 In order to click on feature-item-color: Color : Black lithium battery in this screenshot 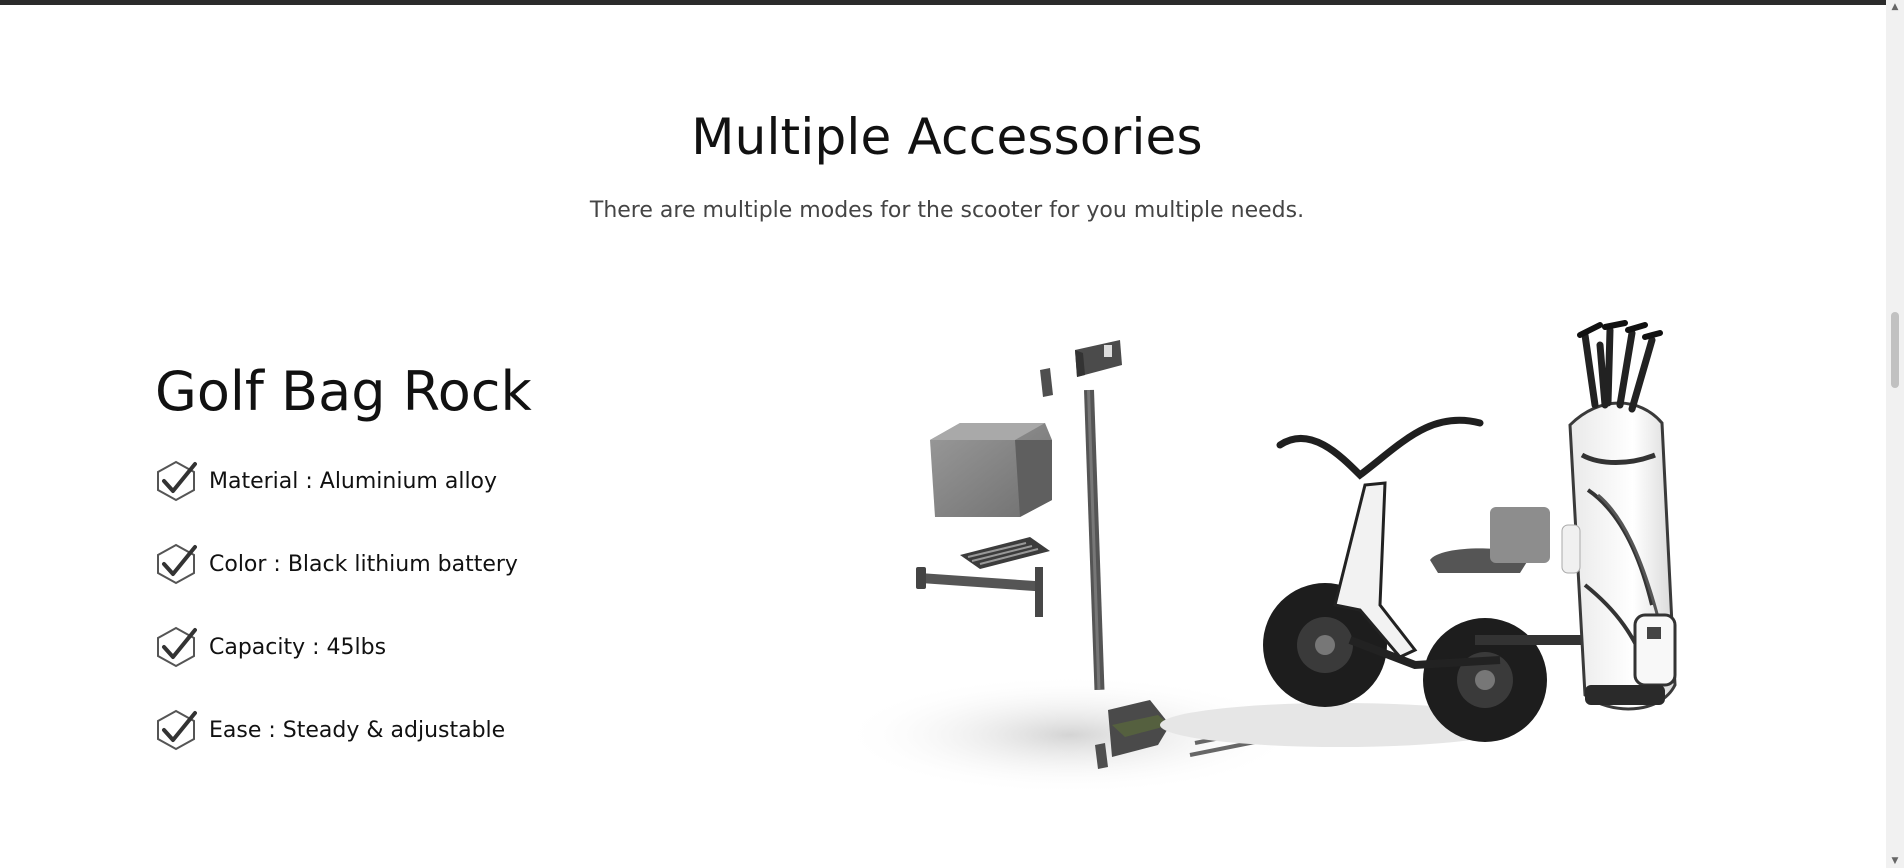, I will do `click(336, 564)`.